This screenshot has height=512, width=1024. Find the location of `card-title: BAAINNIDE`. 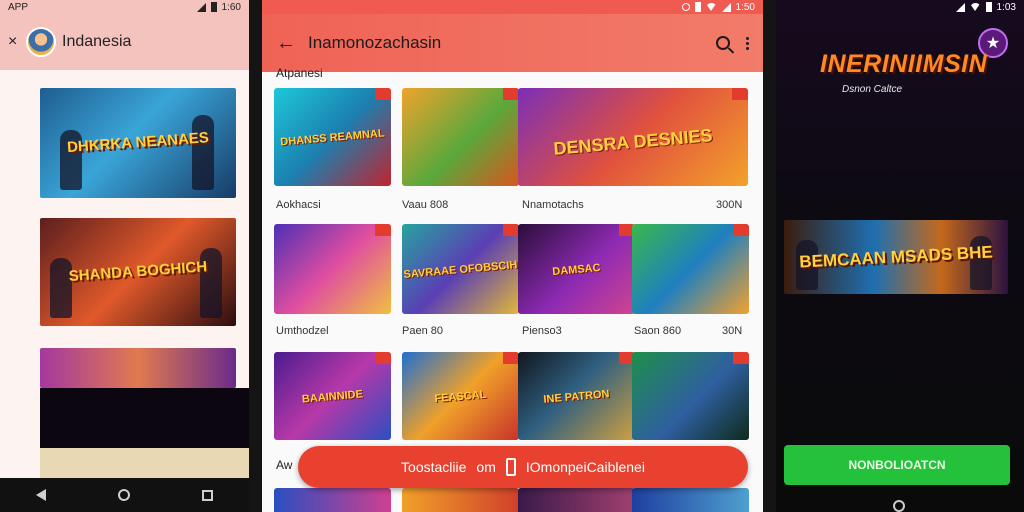

card-title: BAAINNIDE is located at coordinates (332, 397).